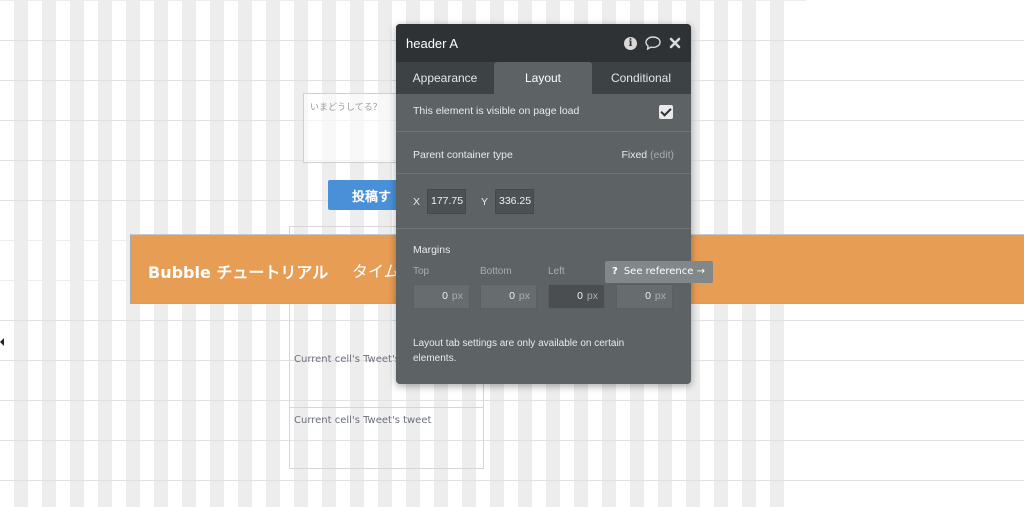 The height and width of the screenshot is (507, 1024). I want to click on cell-divider, so click(386, 407).